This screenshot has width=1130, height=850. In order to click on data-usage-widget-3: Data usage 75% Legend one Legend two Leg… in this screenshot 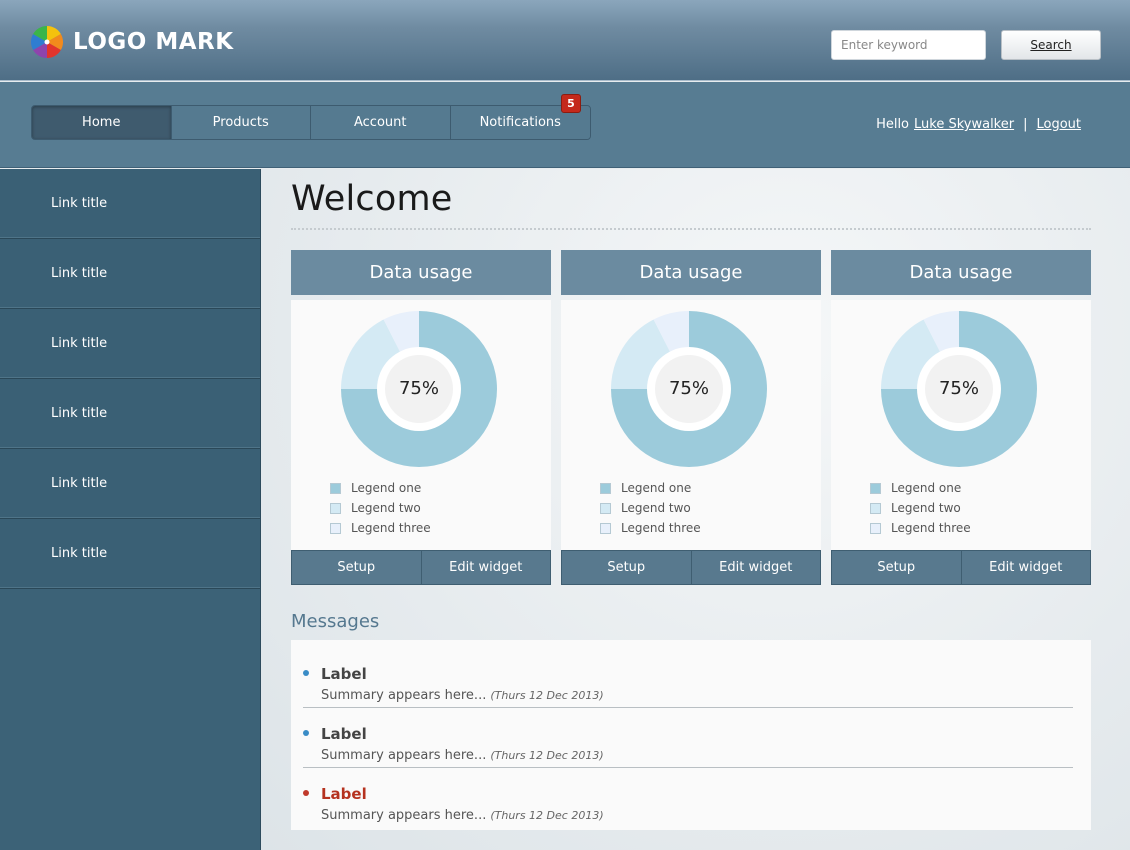, I will do `click(961, 417)`.